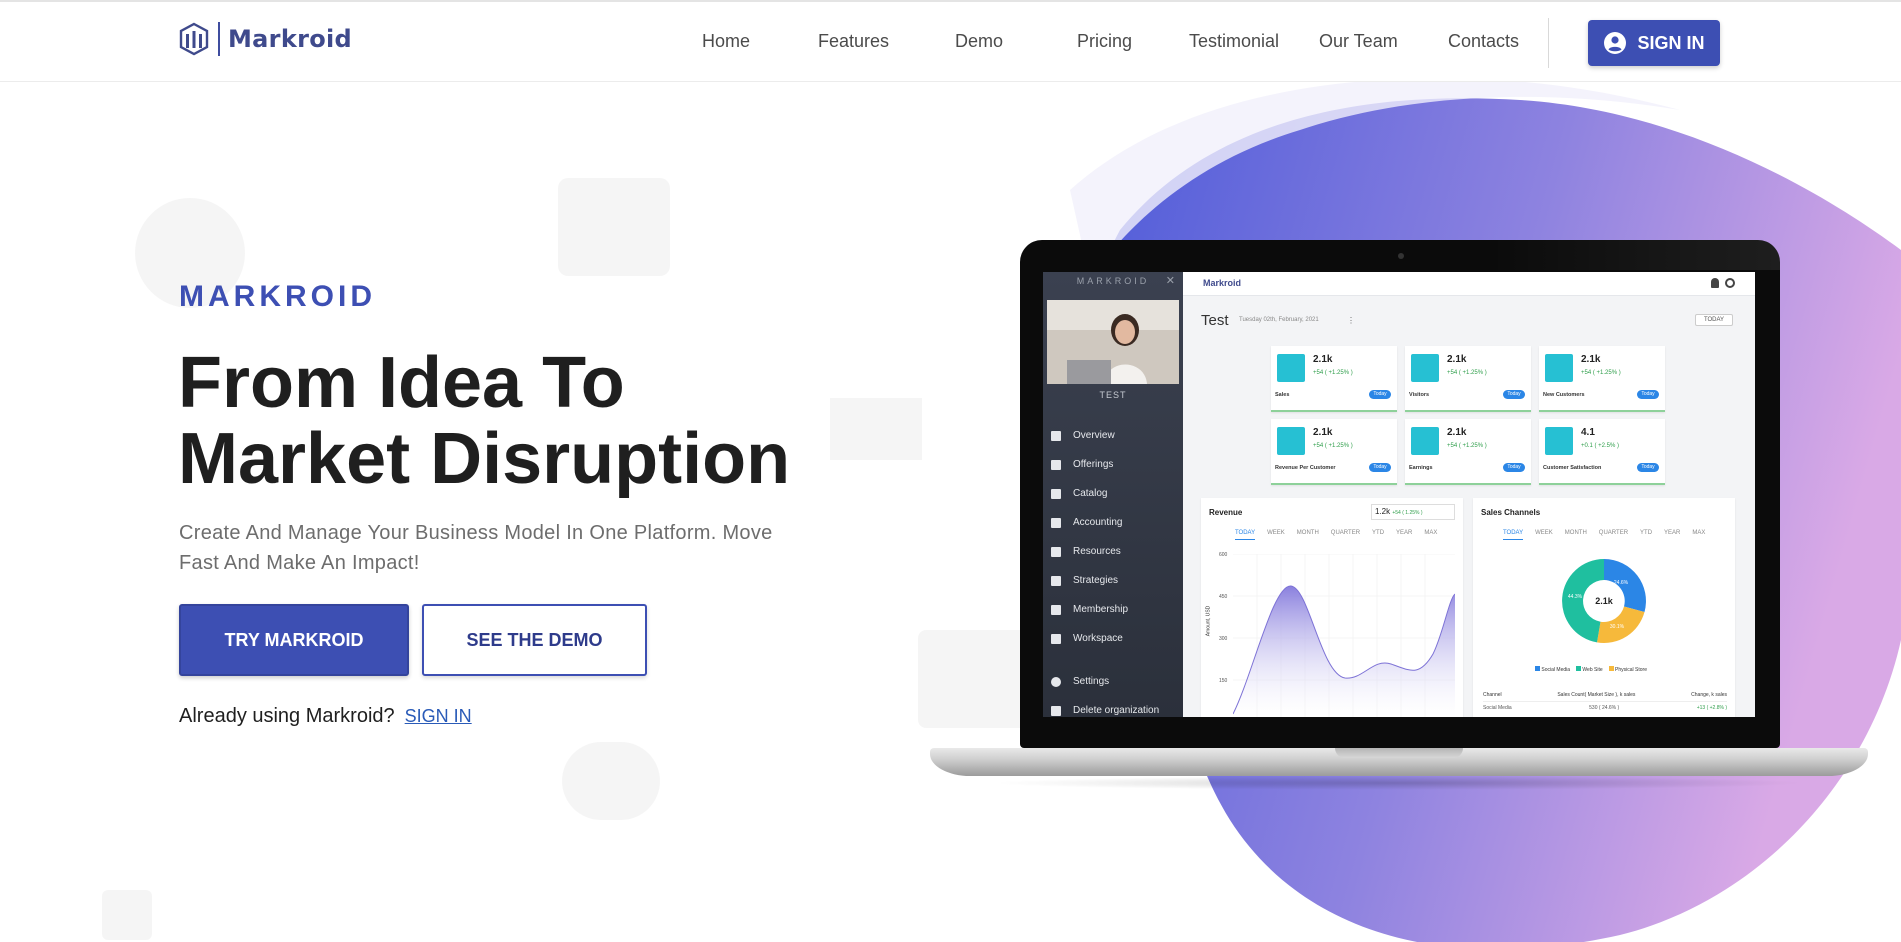 The height and width of the screenshot is (942, 1901). Describe the element at coordinates (1083, 435) in the screenshot. I see `sidebar-item-overview: Overview` at that location.